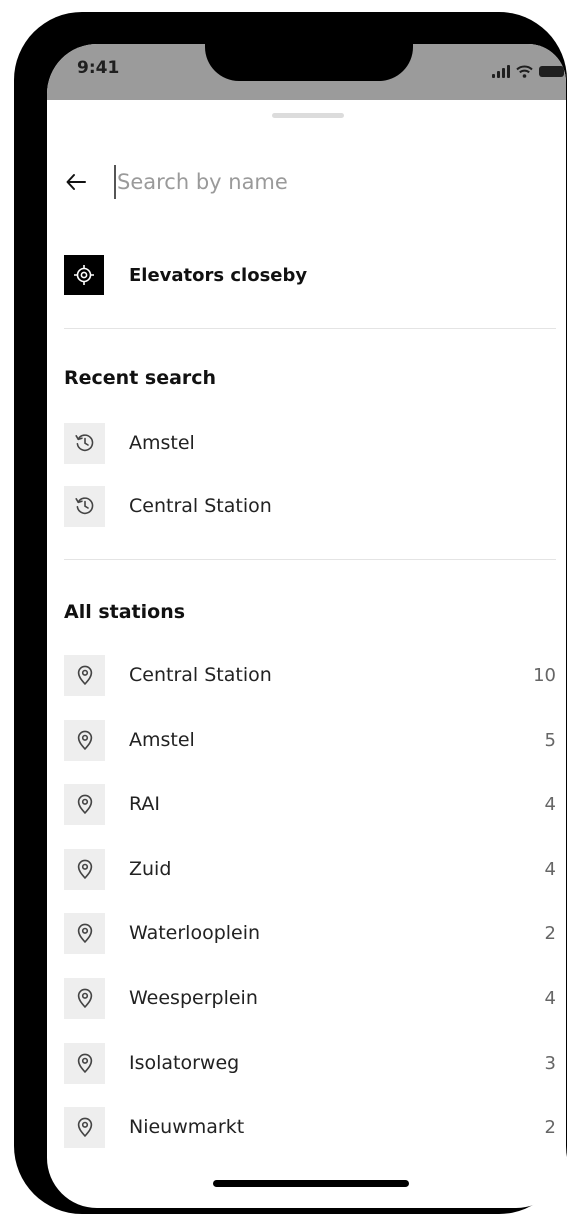  I want to click on station-name: Weesperplein, so click(193, 998).